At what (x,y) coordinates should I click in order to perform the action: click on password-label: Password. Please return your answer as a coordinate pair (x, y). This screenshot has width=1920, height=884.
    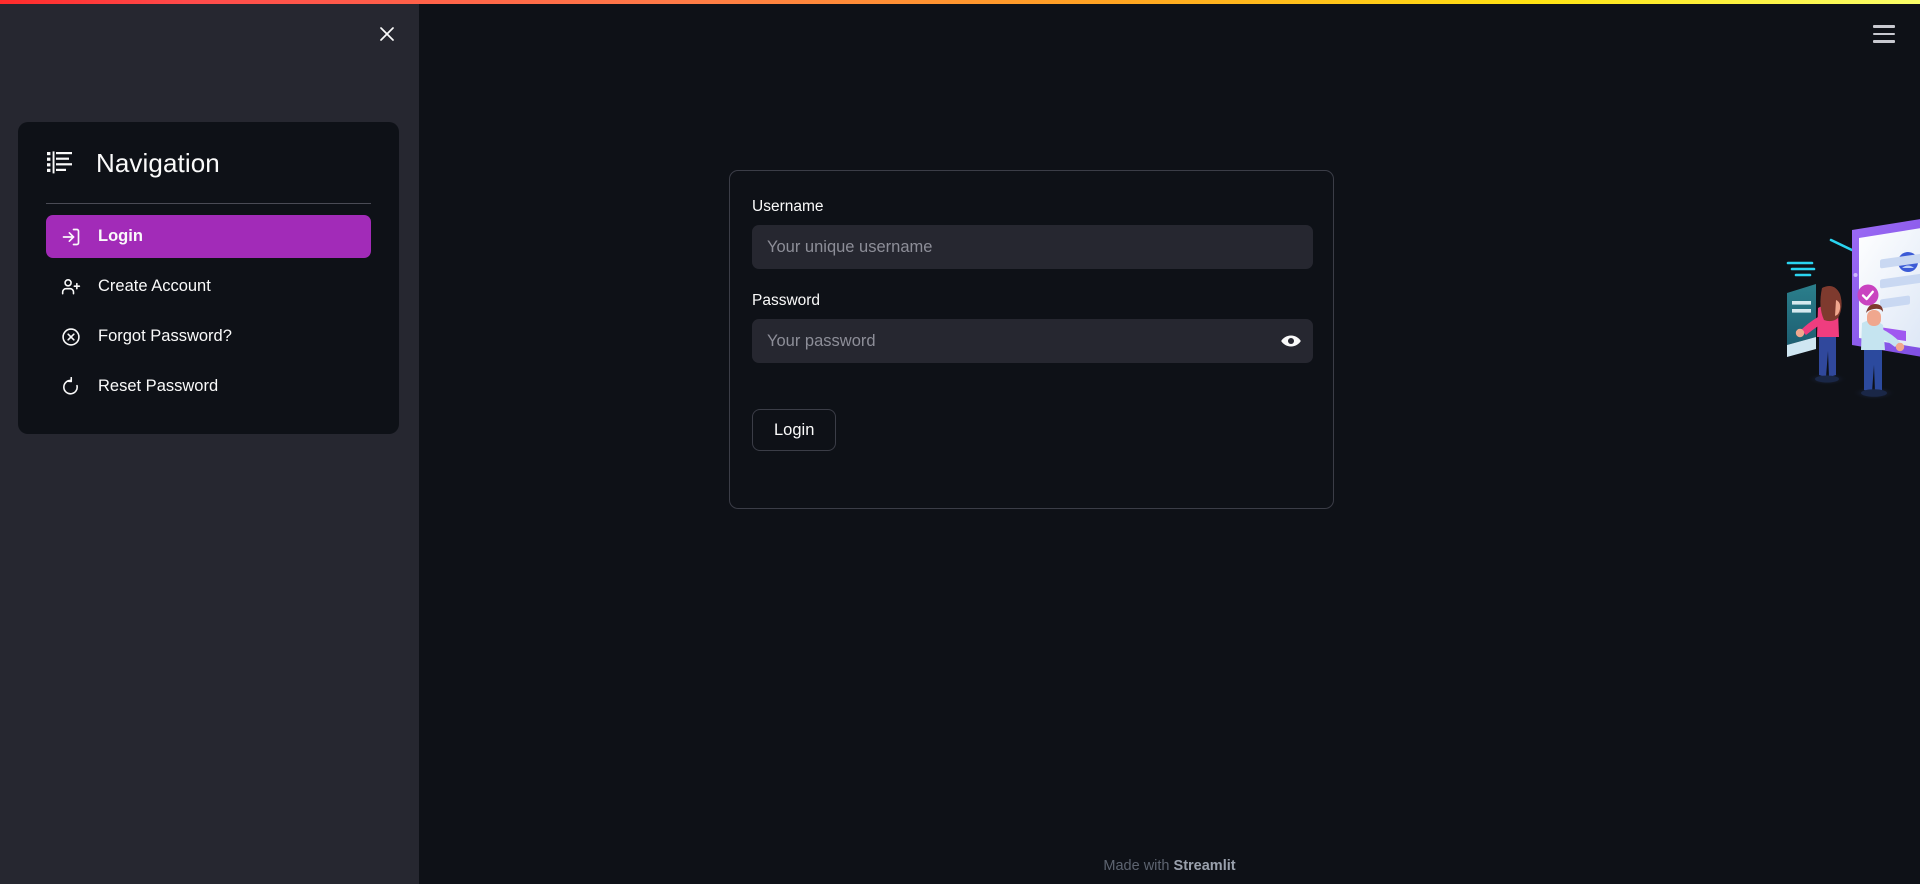
    Looking at the image, I should click on (786, 301).